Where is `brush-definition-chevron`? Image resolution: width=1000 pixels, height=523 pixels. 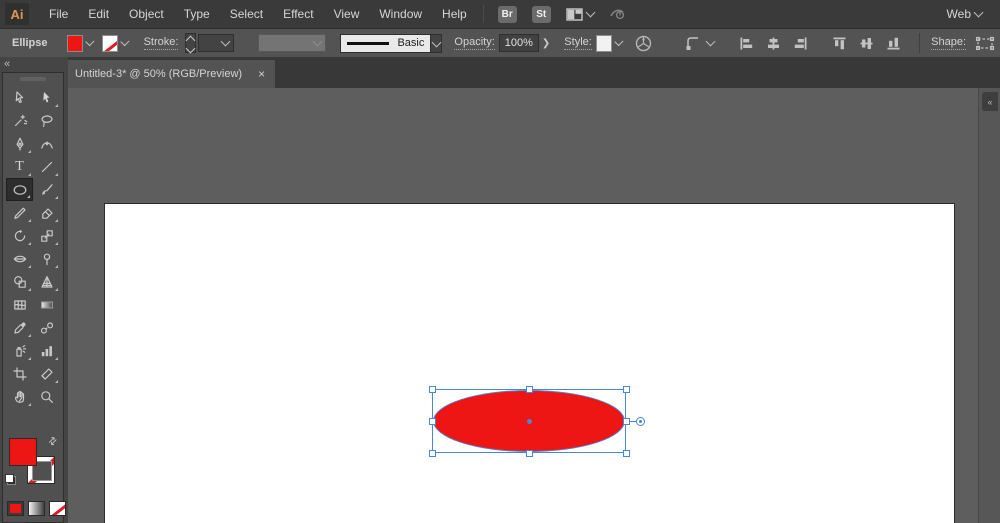 brush-definition-chevron is located at coordinates (436, 43).